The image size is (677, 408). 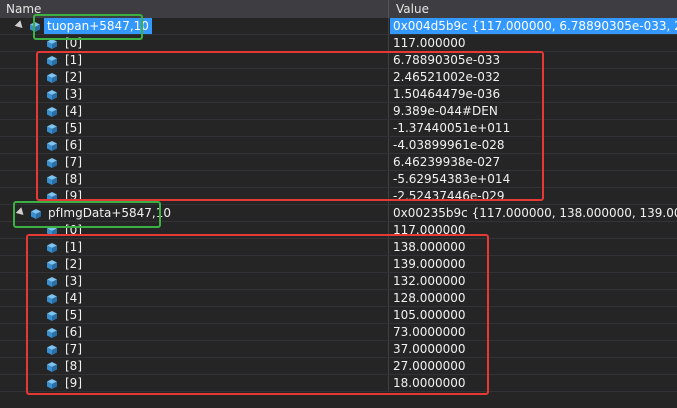 I want to click on watch-row-element: [8] 27.0000000, so click(x=338, y=366).